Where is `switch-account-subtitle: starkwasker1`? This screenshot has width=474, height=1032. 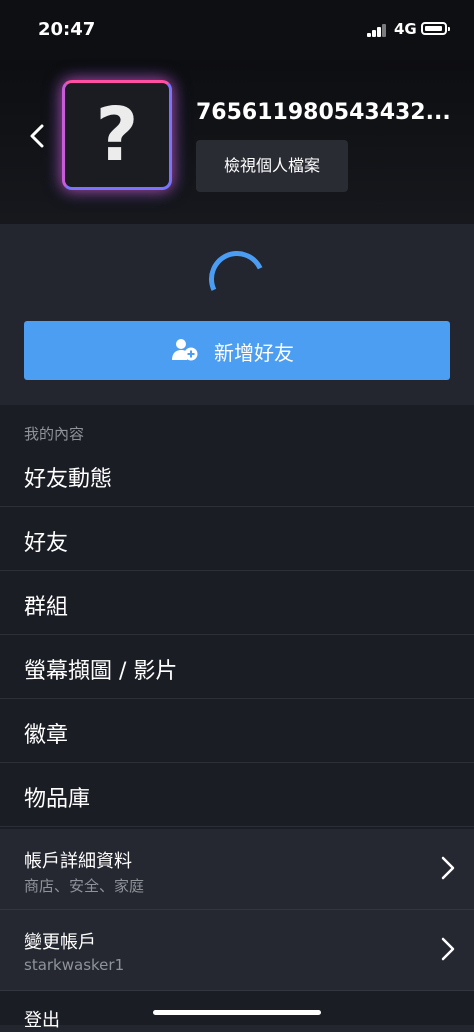 switch-account-subtitle: starkwasker1 is located at coordinates (74, 965).